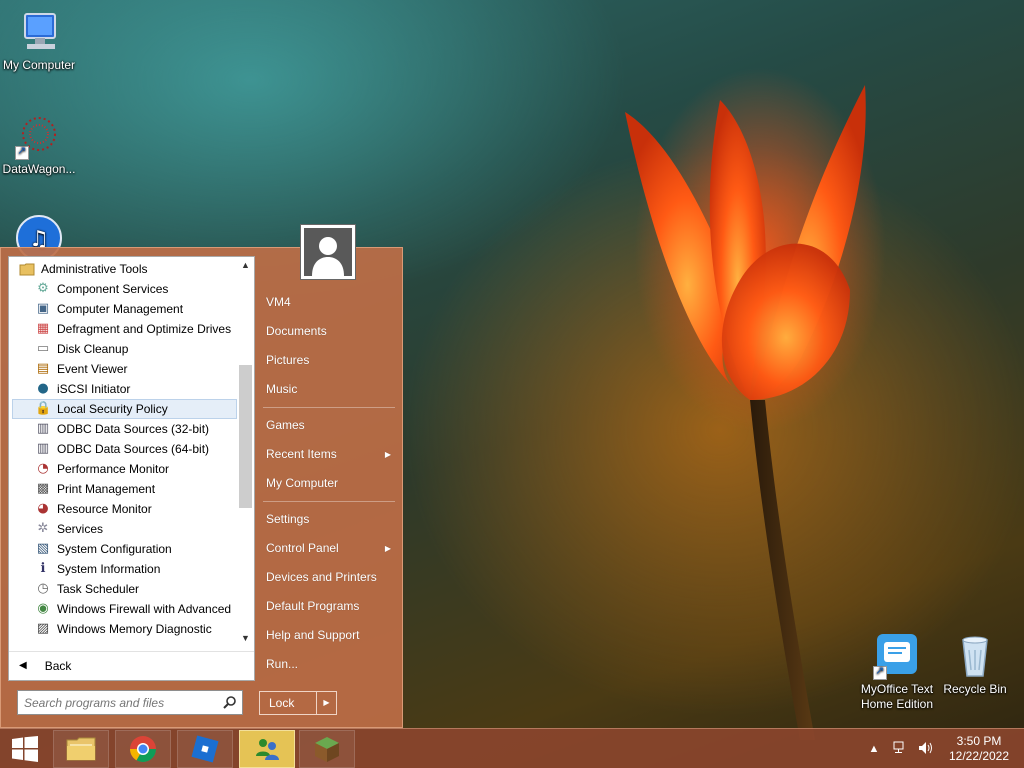 The image size is (1024, 768). What do you see at coordinates (43, 588) in the screenshot?
I see `task-scheduler-icon: ◷` at bounding box center [43, 588].